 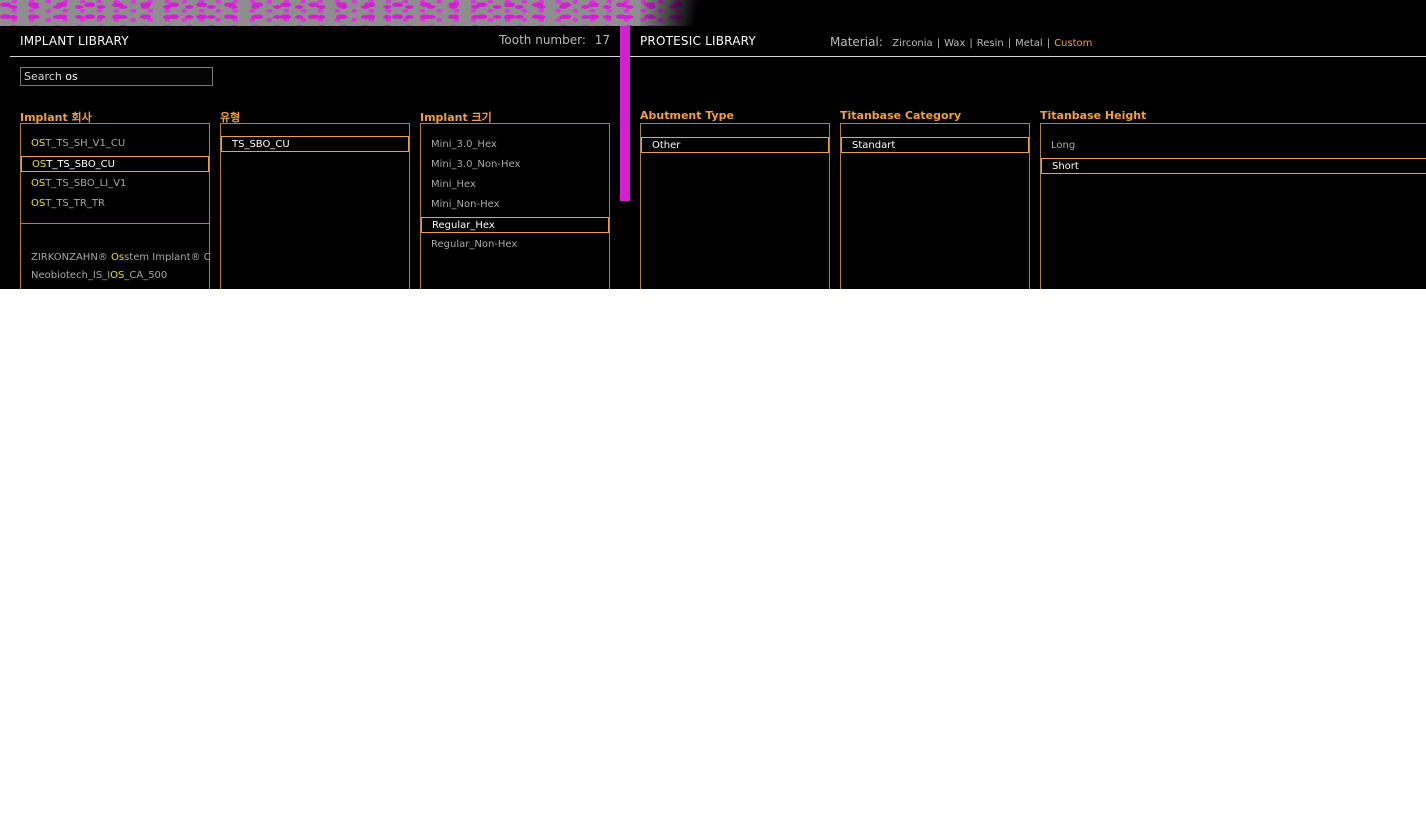 I want to click on item-label: Standart, so click(x=874, y=145).